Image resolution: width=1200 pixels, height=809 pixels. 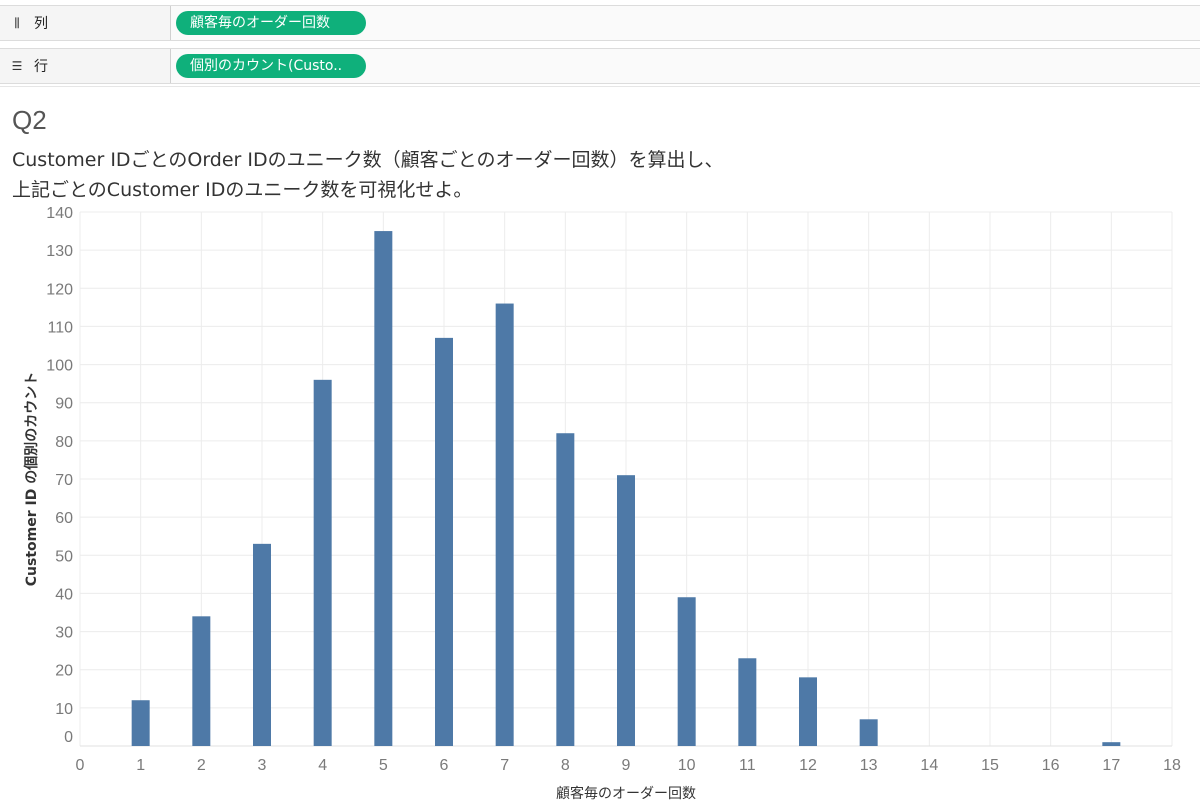 I want to click on x-axis-ticks: 0 1 2 3 4 5 6 7 8 9 10 11 12 13 14 15 16 17 18, so click(x=628, y=765).